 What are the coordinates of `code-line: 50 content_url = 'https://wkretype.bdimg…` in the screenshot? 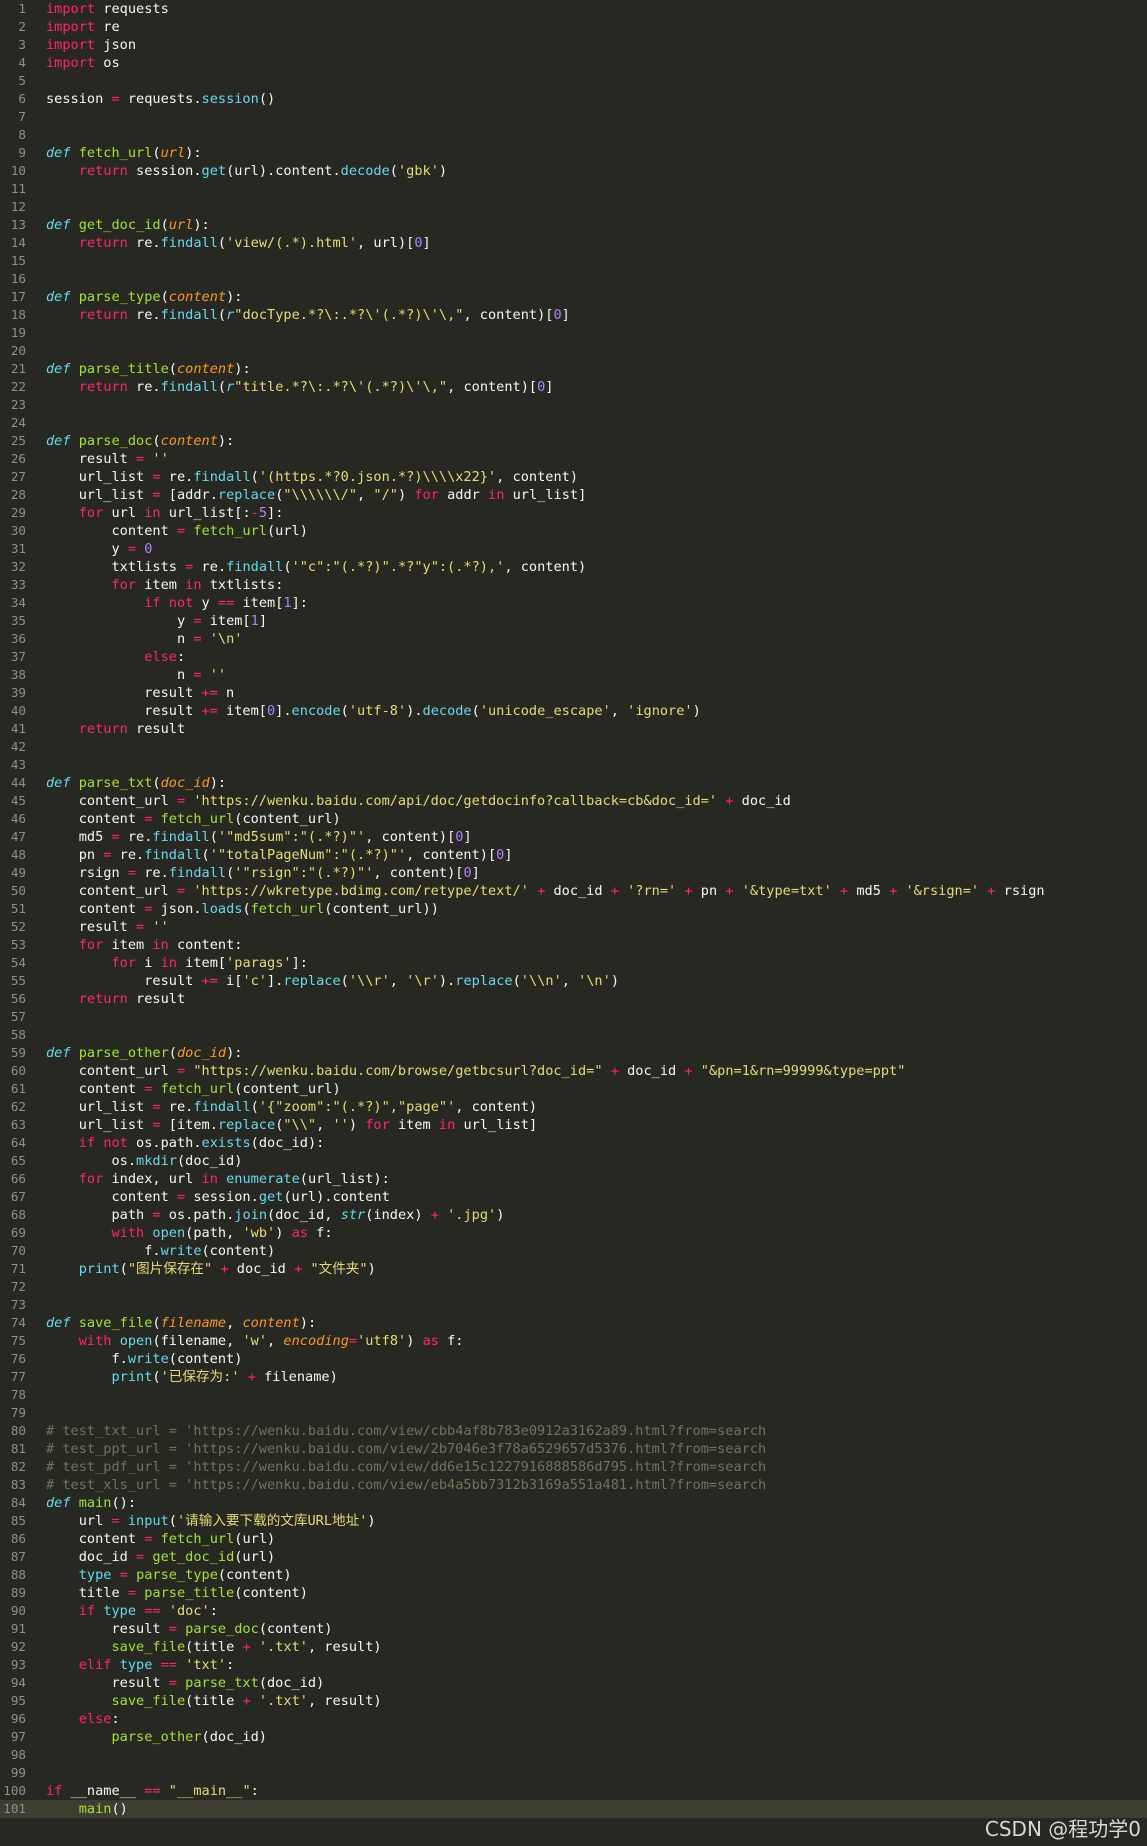 It's located at (573, 891).